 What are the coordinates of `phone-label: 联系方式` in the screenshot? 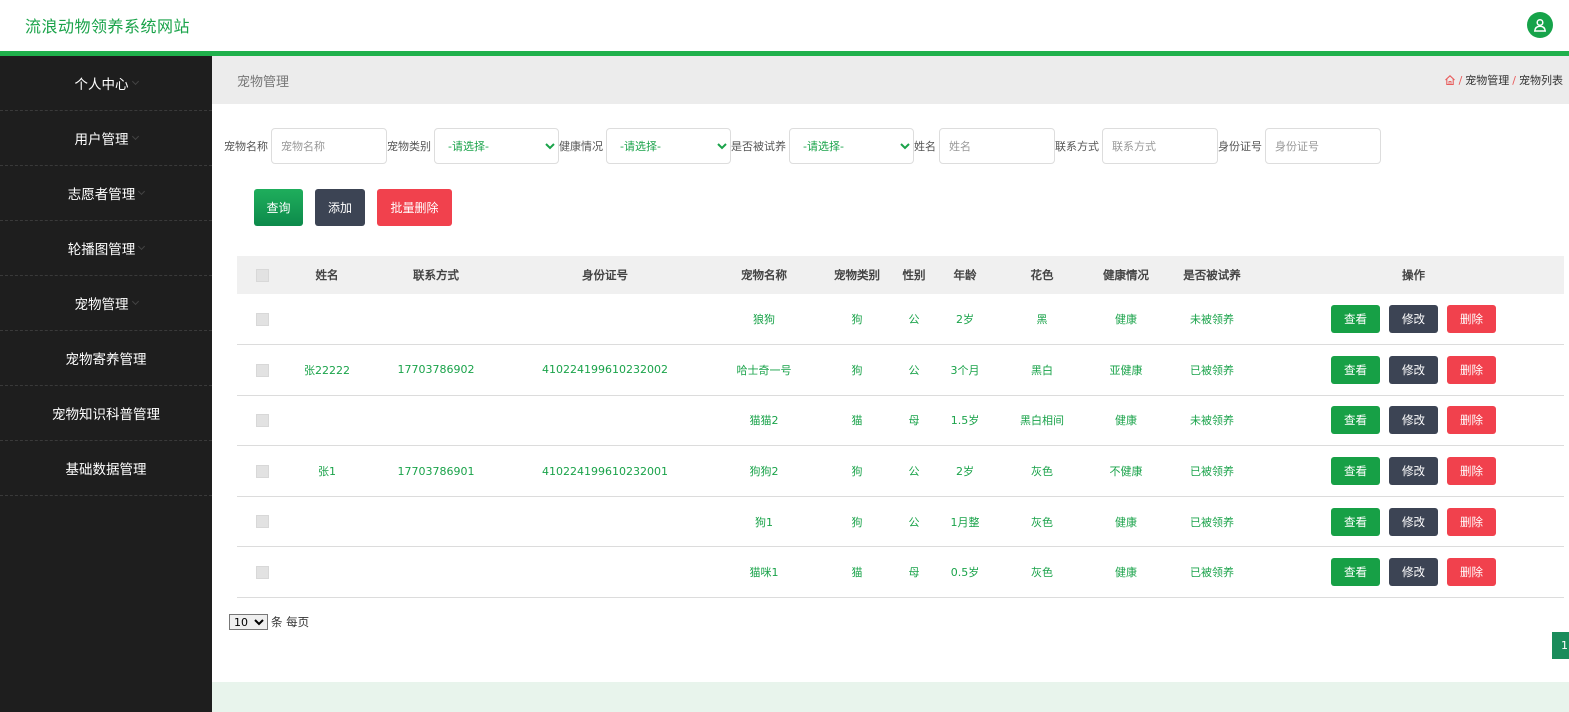 It's located at (1077, 146).